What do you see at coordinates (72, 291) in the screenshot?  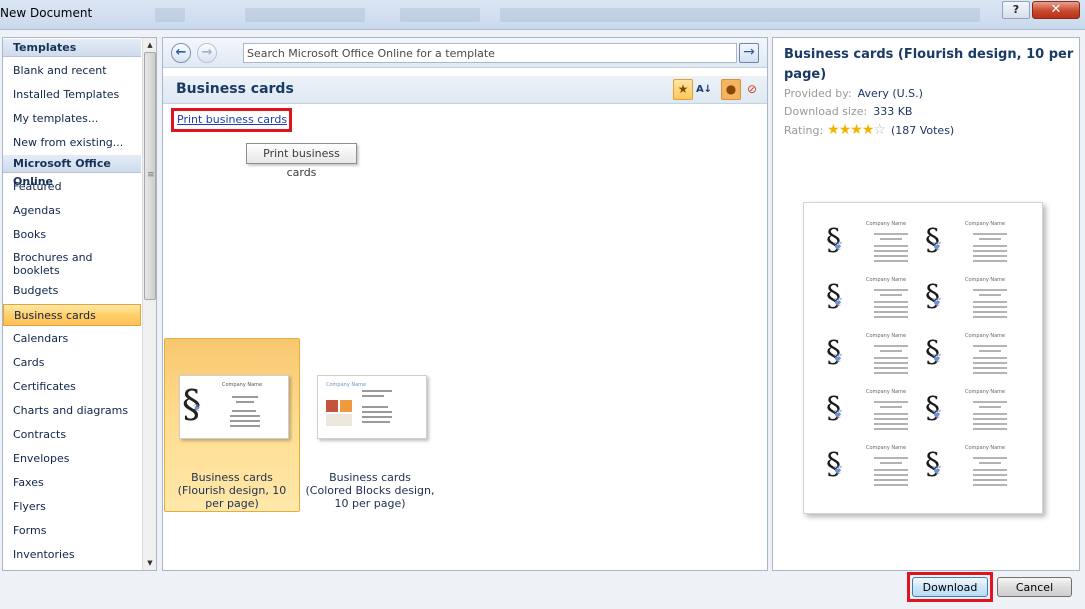 I see `sidebar-item-budgets: Budgets` at bounding box center [72, 291].